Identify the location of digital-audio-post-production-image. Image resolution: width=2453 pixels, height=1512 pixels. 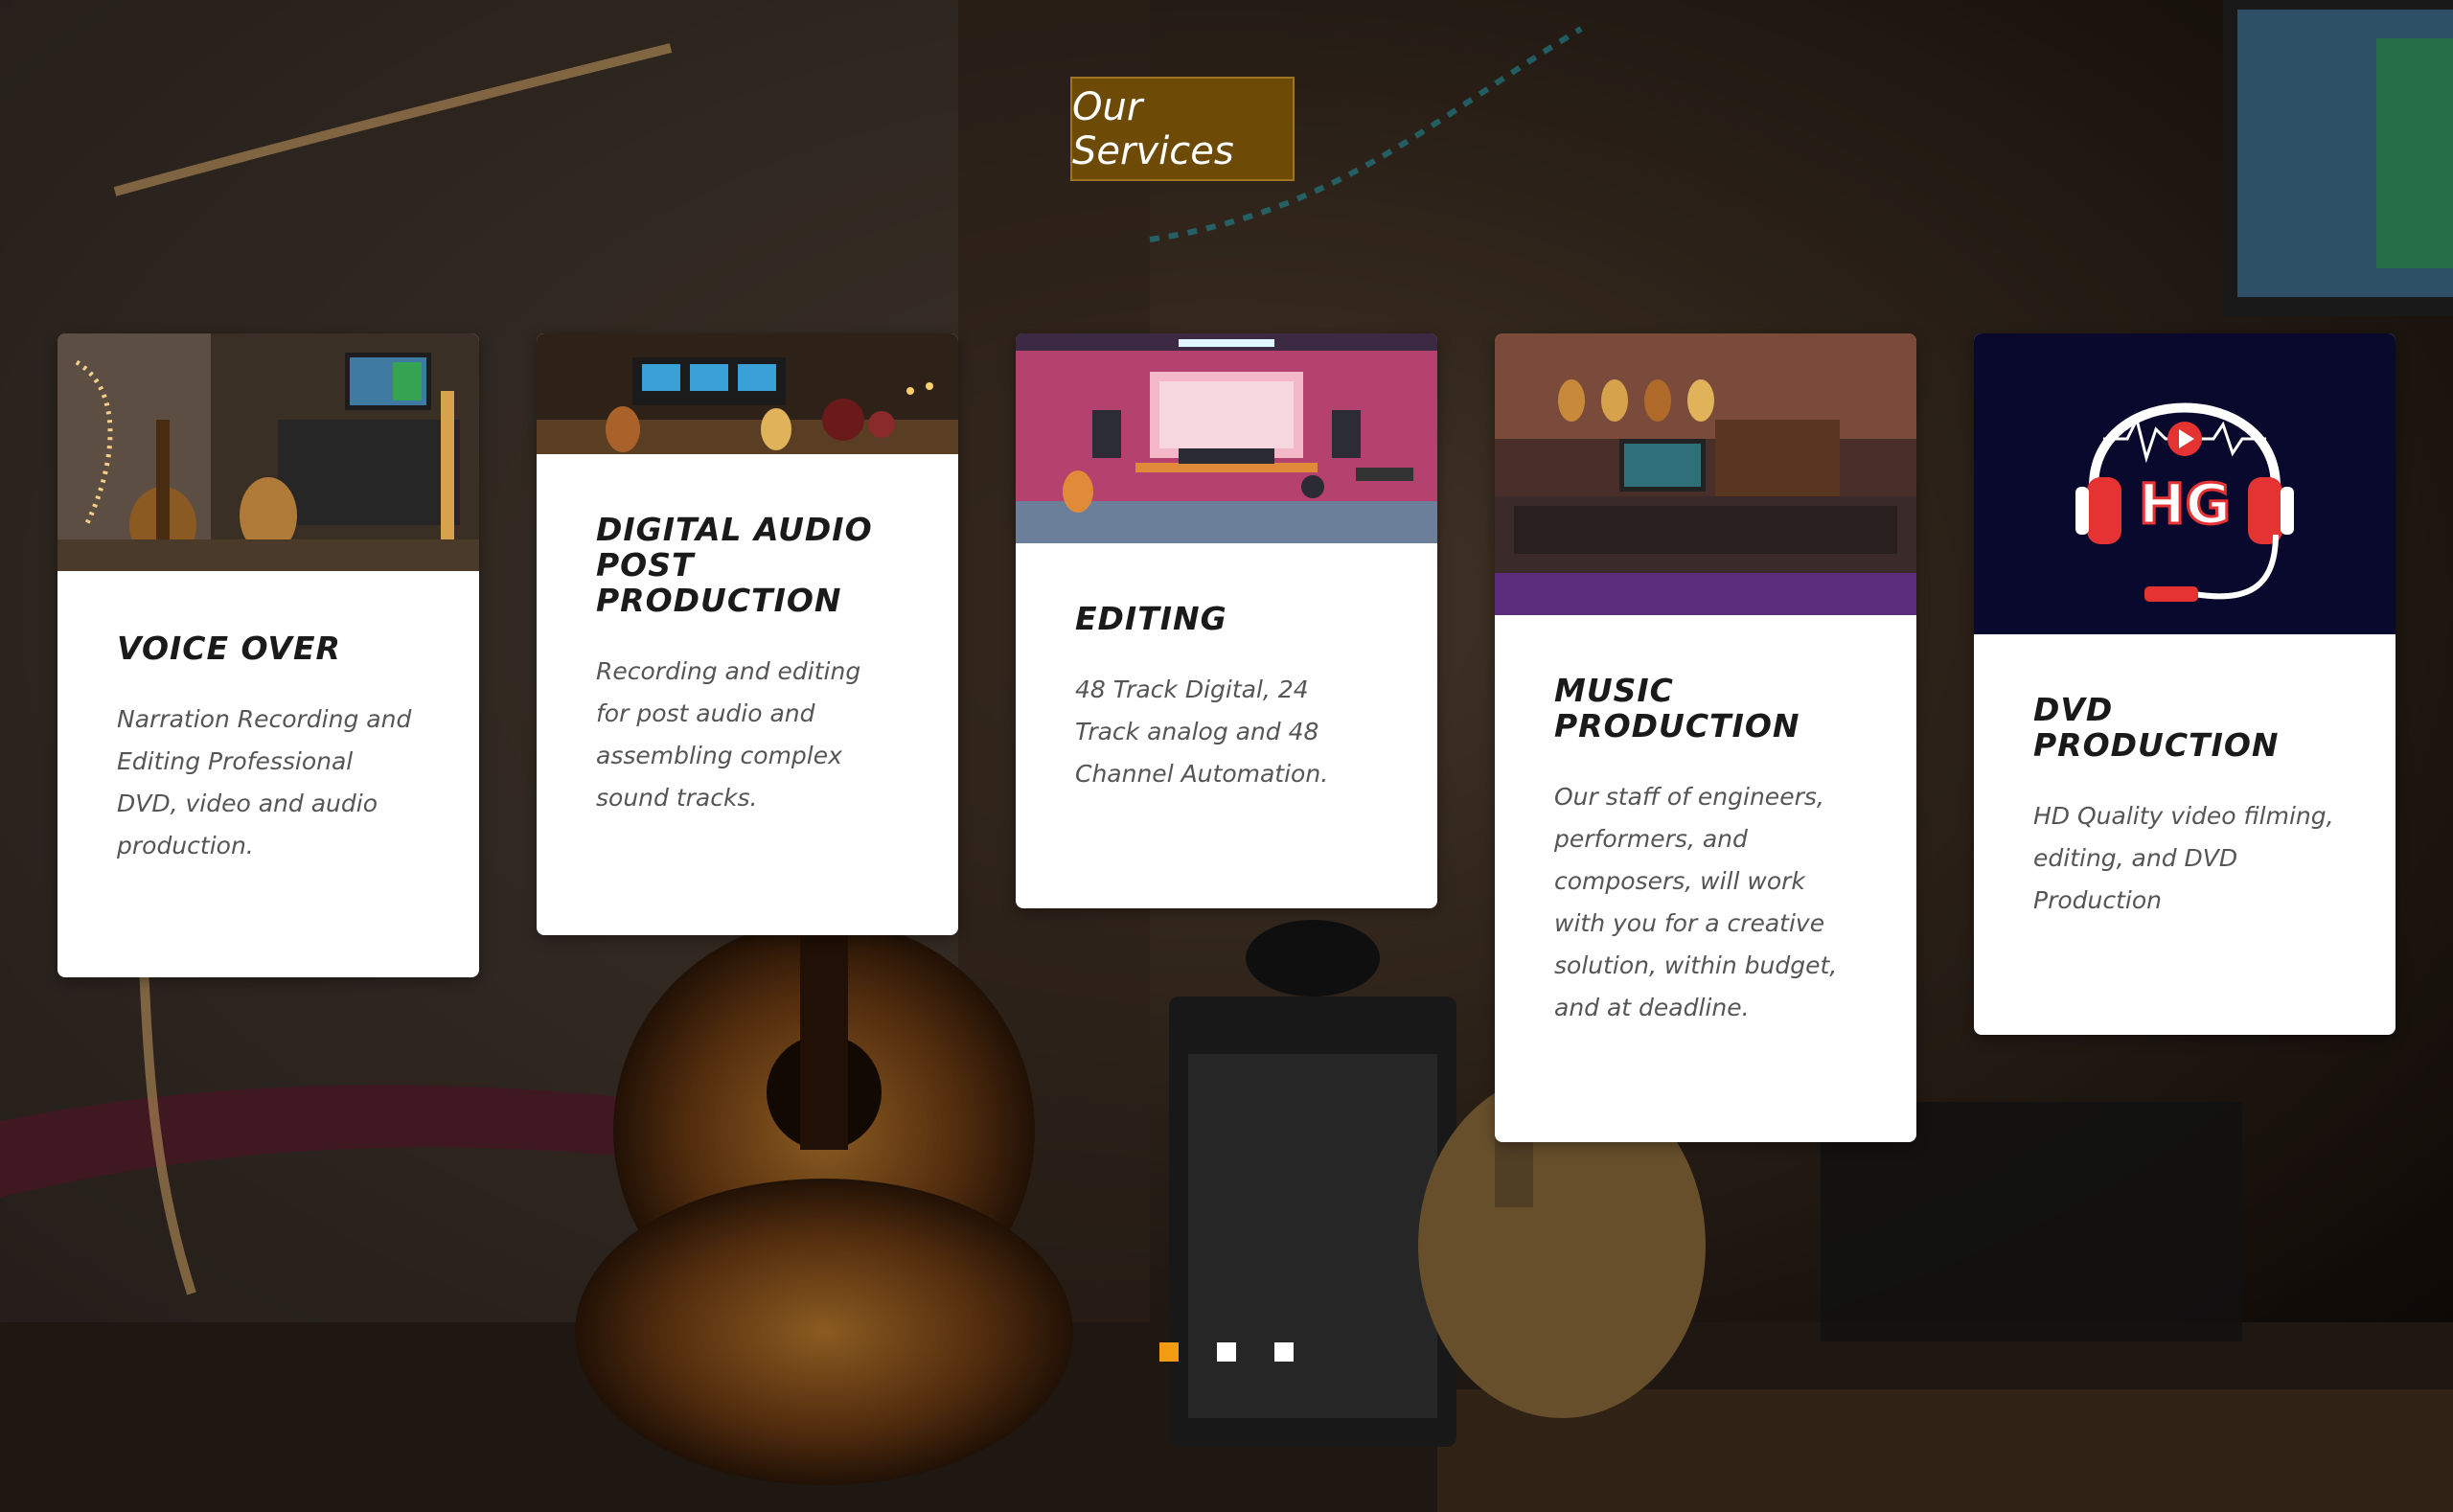
(747, 394).